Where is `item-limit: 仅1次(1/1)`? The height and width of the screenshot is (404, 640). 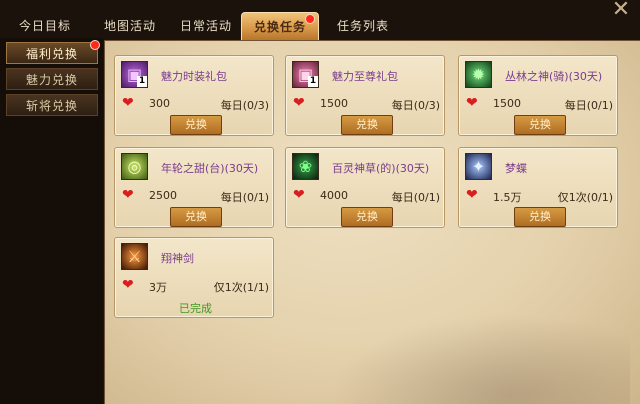 item-limit: 仅1次(1/1) is located at coordinates (241, 287).